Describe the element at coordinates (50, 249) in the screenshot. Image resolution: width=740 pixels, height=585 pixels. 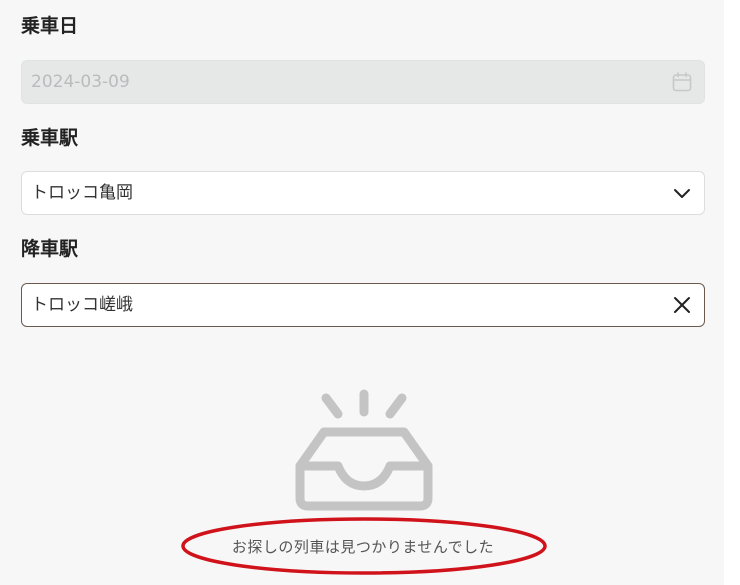
I see `alighting-station-label: 降車駅` at that location.